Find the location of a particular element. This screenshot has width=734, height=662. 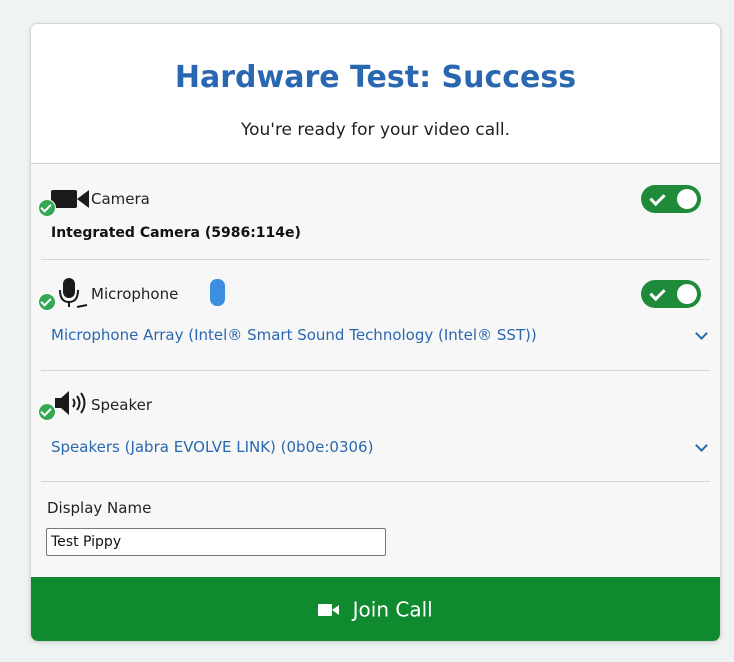

speaker-icon is located at coordinates (70, 403).